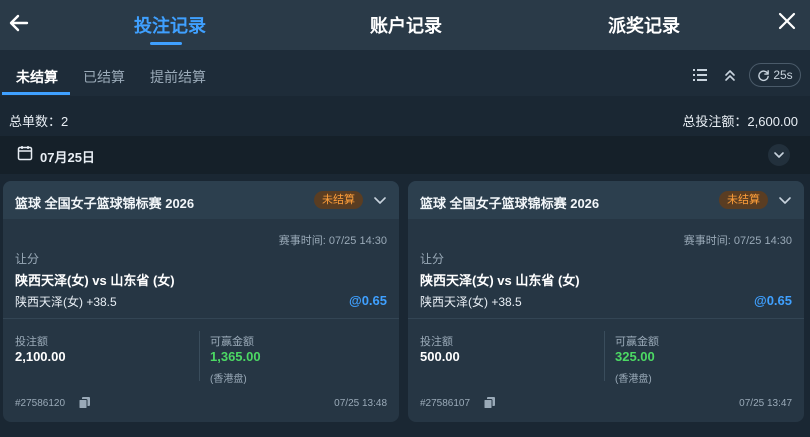 The width and height of the screenshot is (810, 437). Describe the element at coordinates (740, 121) in the screenshot. I see `total-stake: 总投注额：2,600.00` at that location.